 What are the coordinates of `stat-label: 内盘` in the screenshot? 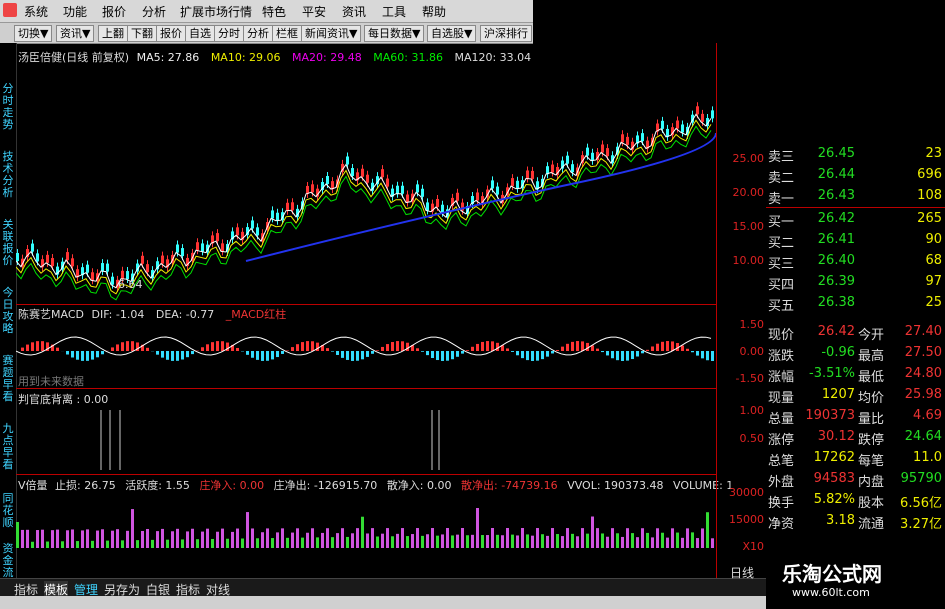 It's located at (871, 482).